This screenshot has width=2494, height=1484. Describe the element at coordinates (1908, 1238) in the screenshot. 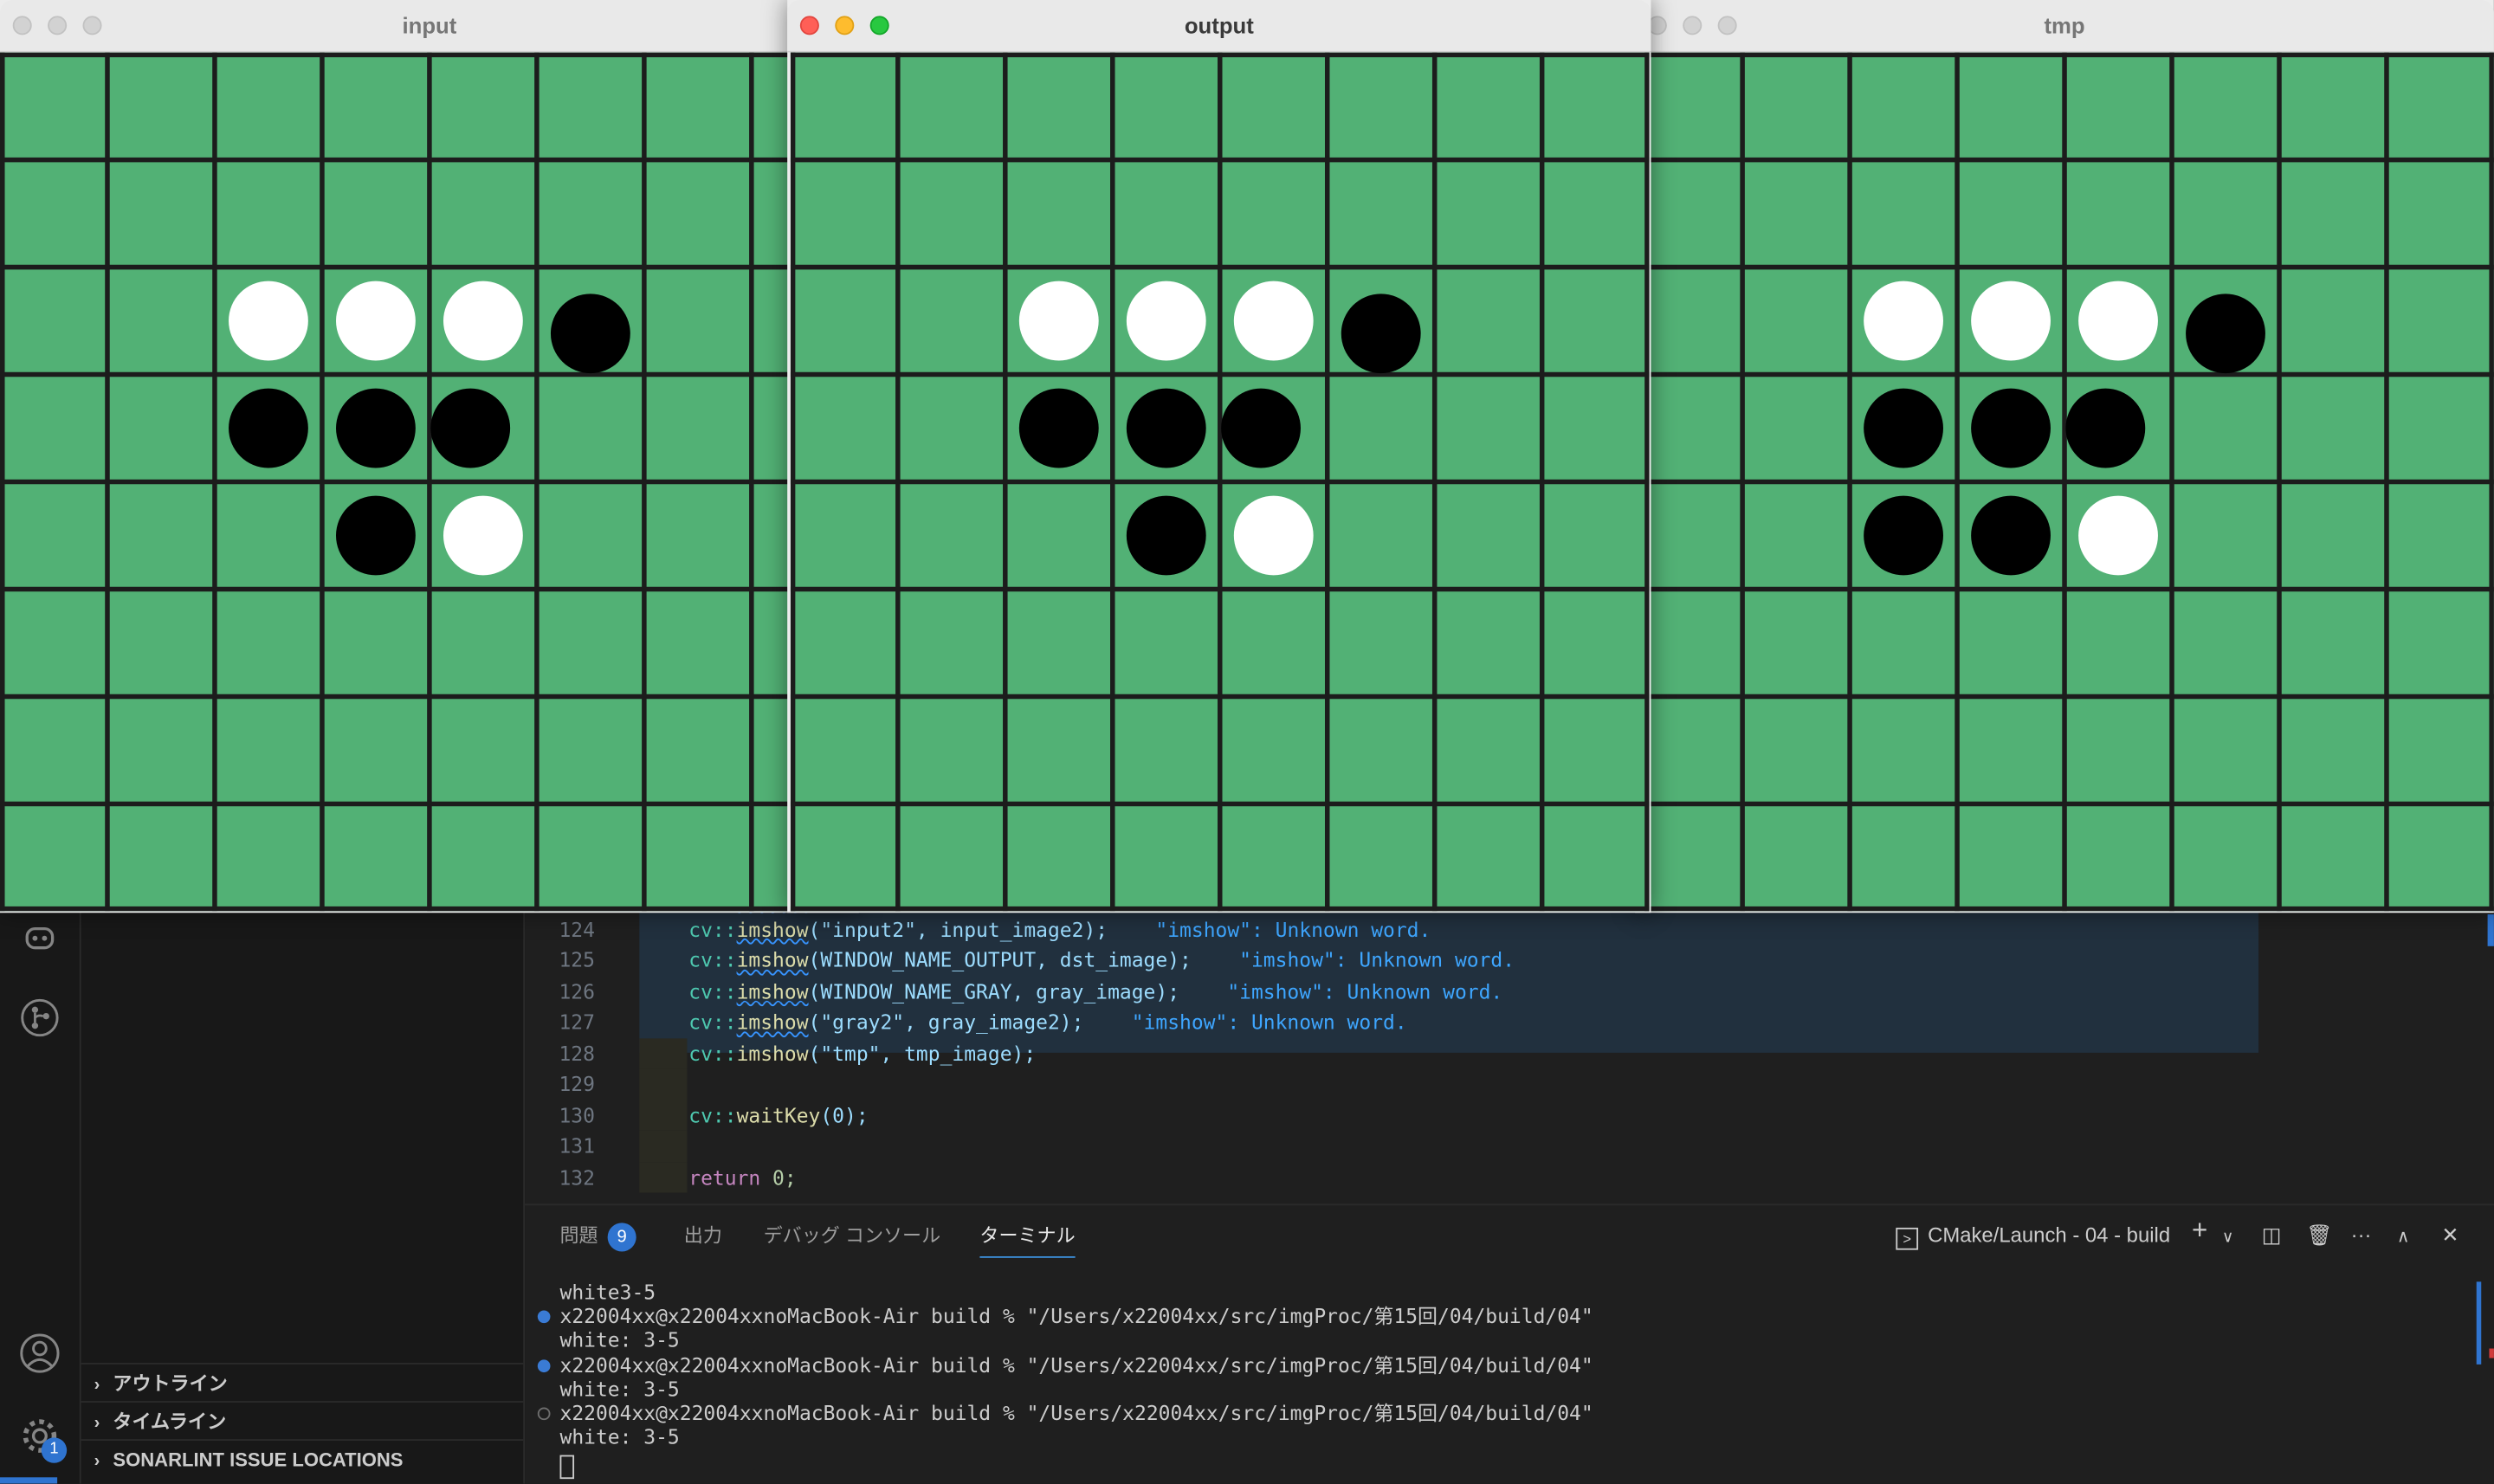

I see `terminal-icon: >` at that location.